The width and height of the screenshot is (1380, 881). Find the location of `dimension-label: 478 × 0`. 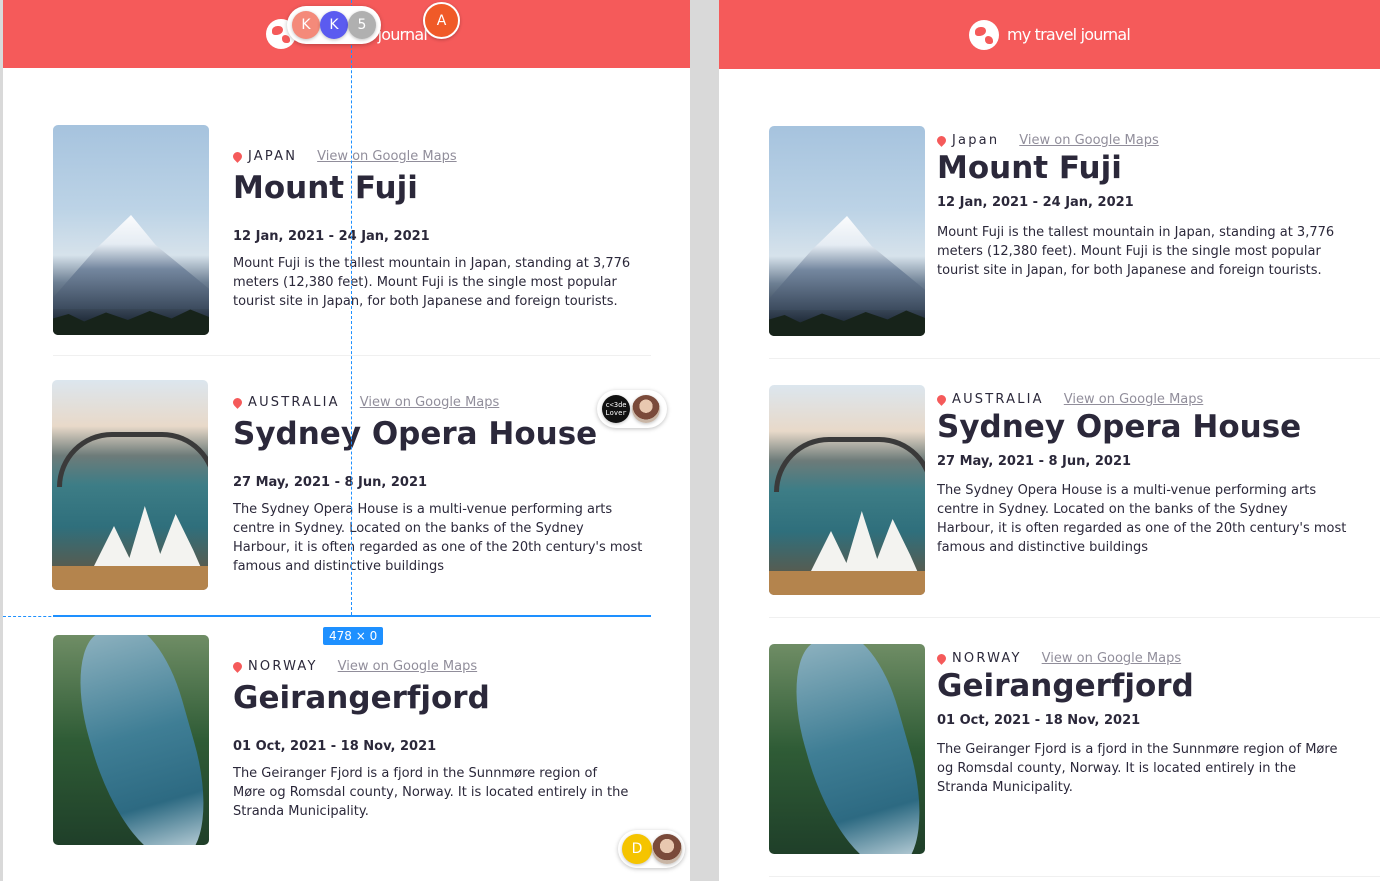

dimension-label: 478 × 0 is located at coordinates (353, 636).